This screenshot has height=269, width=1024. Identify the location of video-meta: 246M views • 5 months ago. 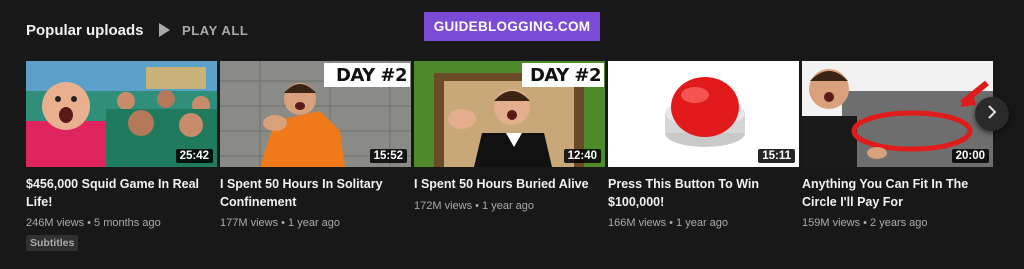
(93, 223).